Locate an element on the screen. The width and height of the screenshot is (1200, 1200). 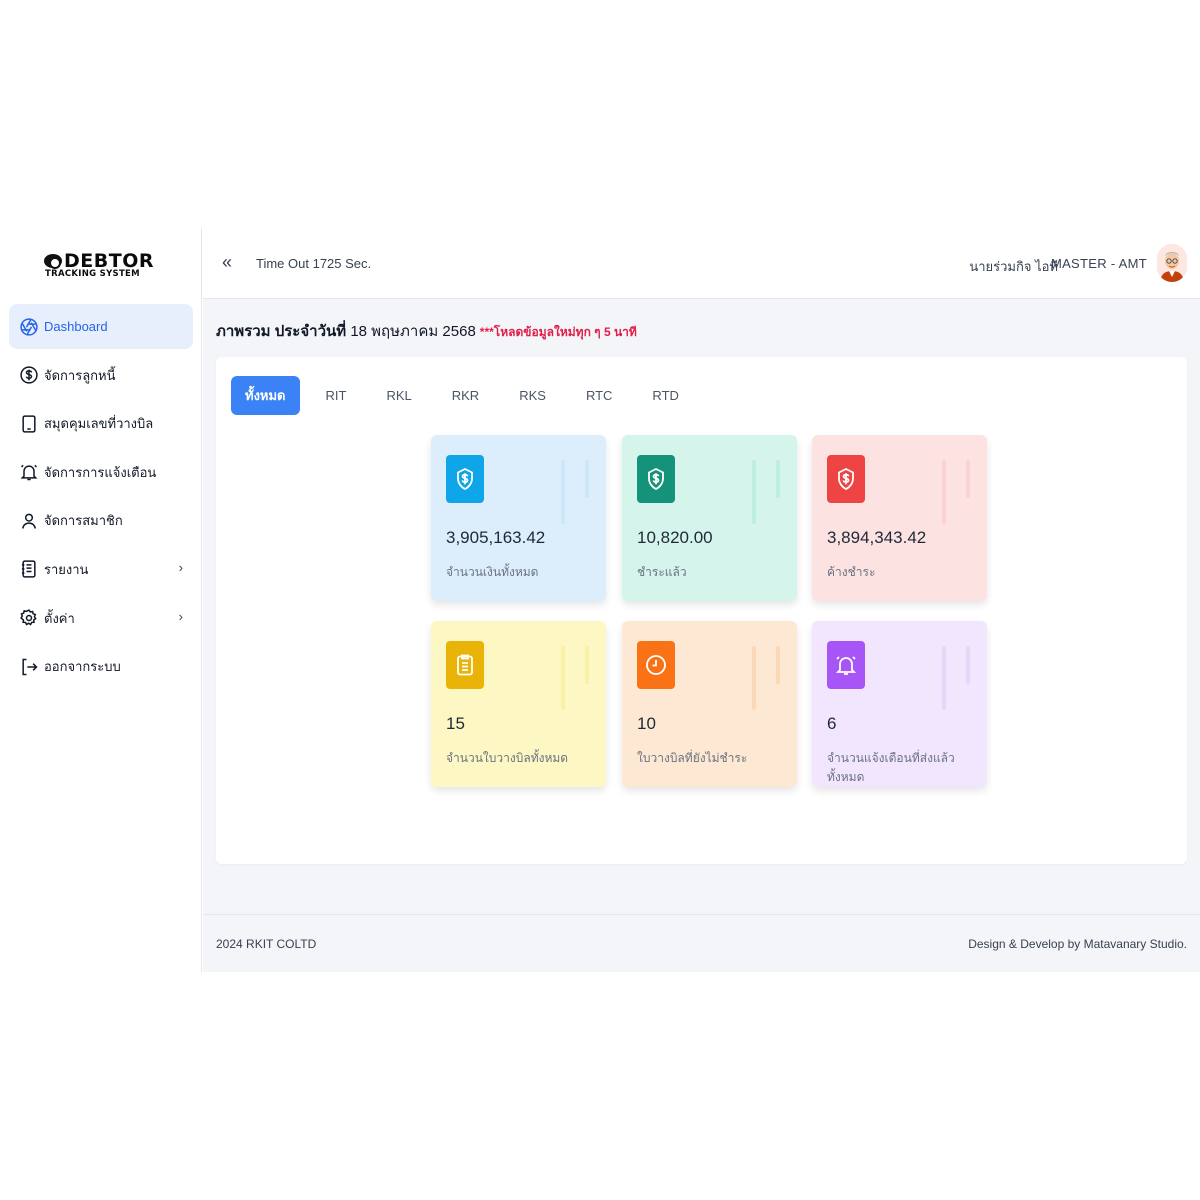
card-value: 10,820.00 is located at coordinates (675, 537).